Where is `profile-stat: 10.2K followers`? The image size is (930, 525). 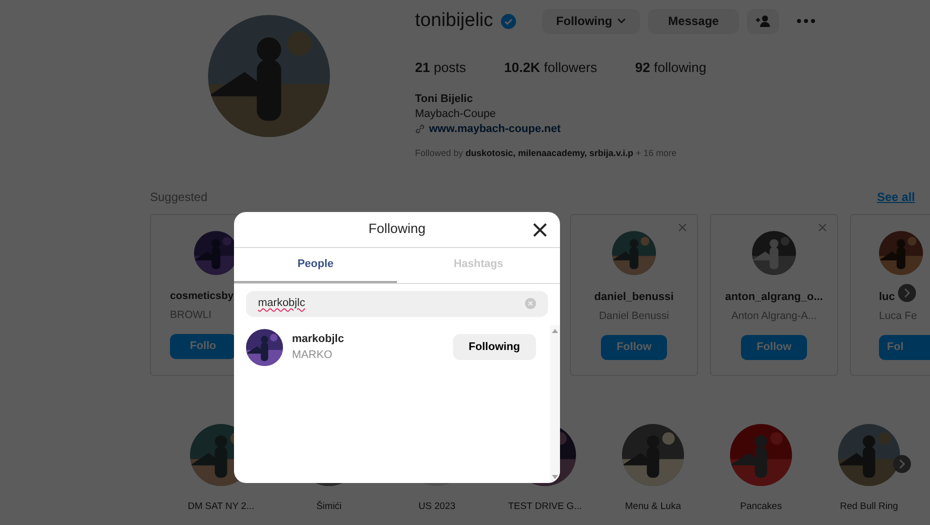 profile-stat: 10.2K followers is located at coordinates (551, 67).